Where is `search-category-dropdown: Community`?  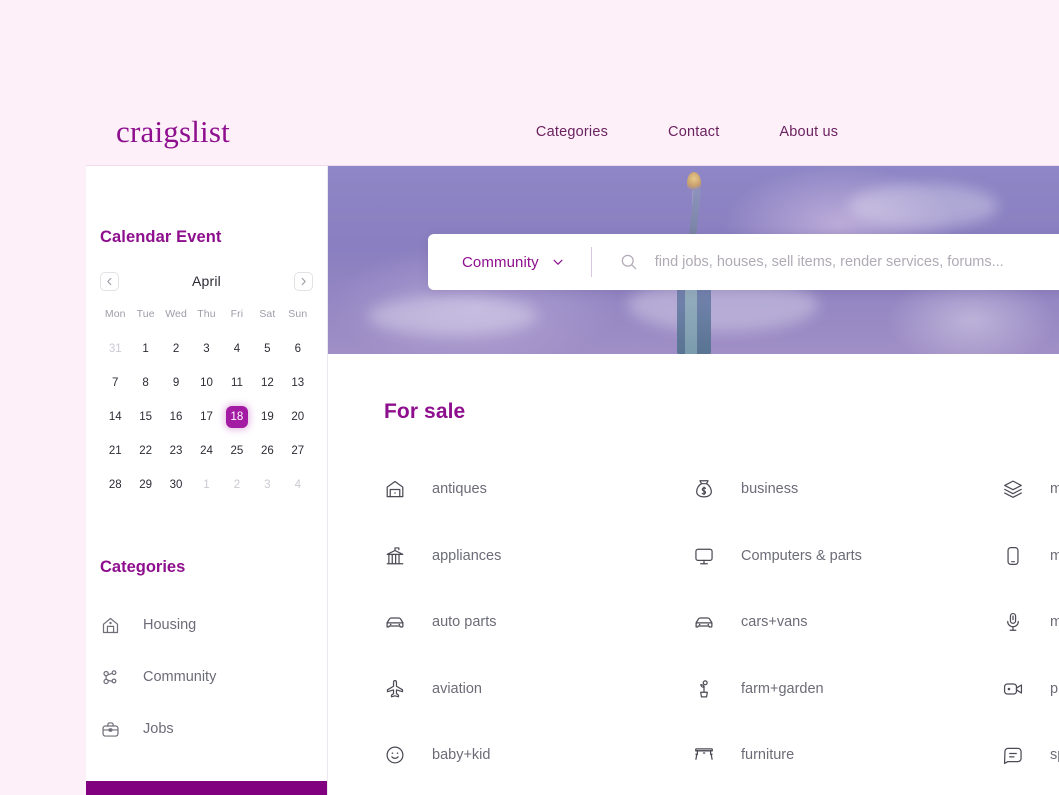 search-category-dropdown: Community is located at coordinates (509, 262).